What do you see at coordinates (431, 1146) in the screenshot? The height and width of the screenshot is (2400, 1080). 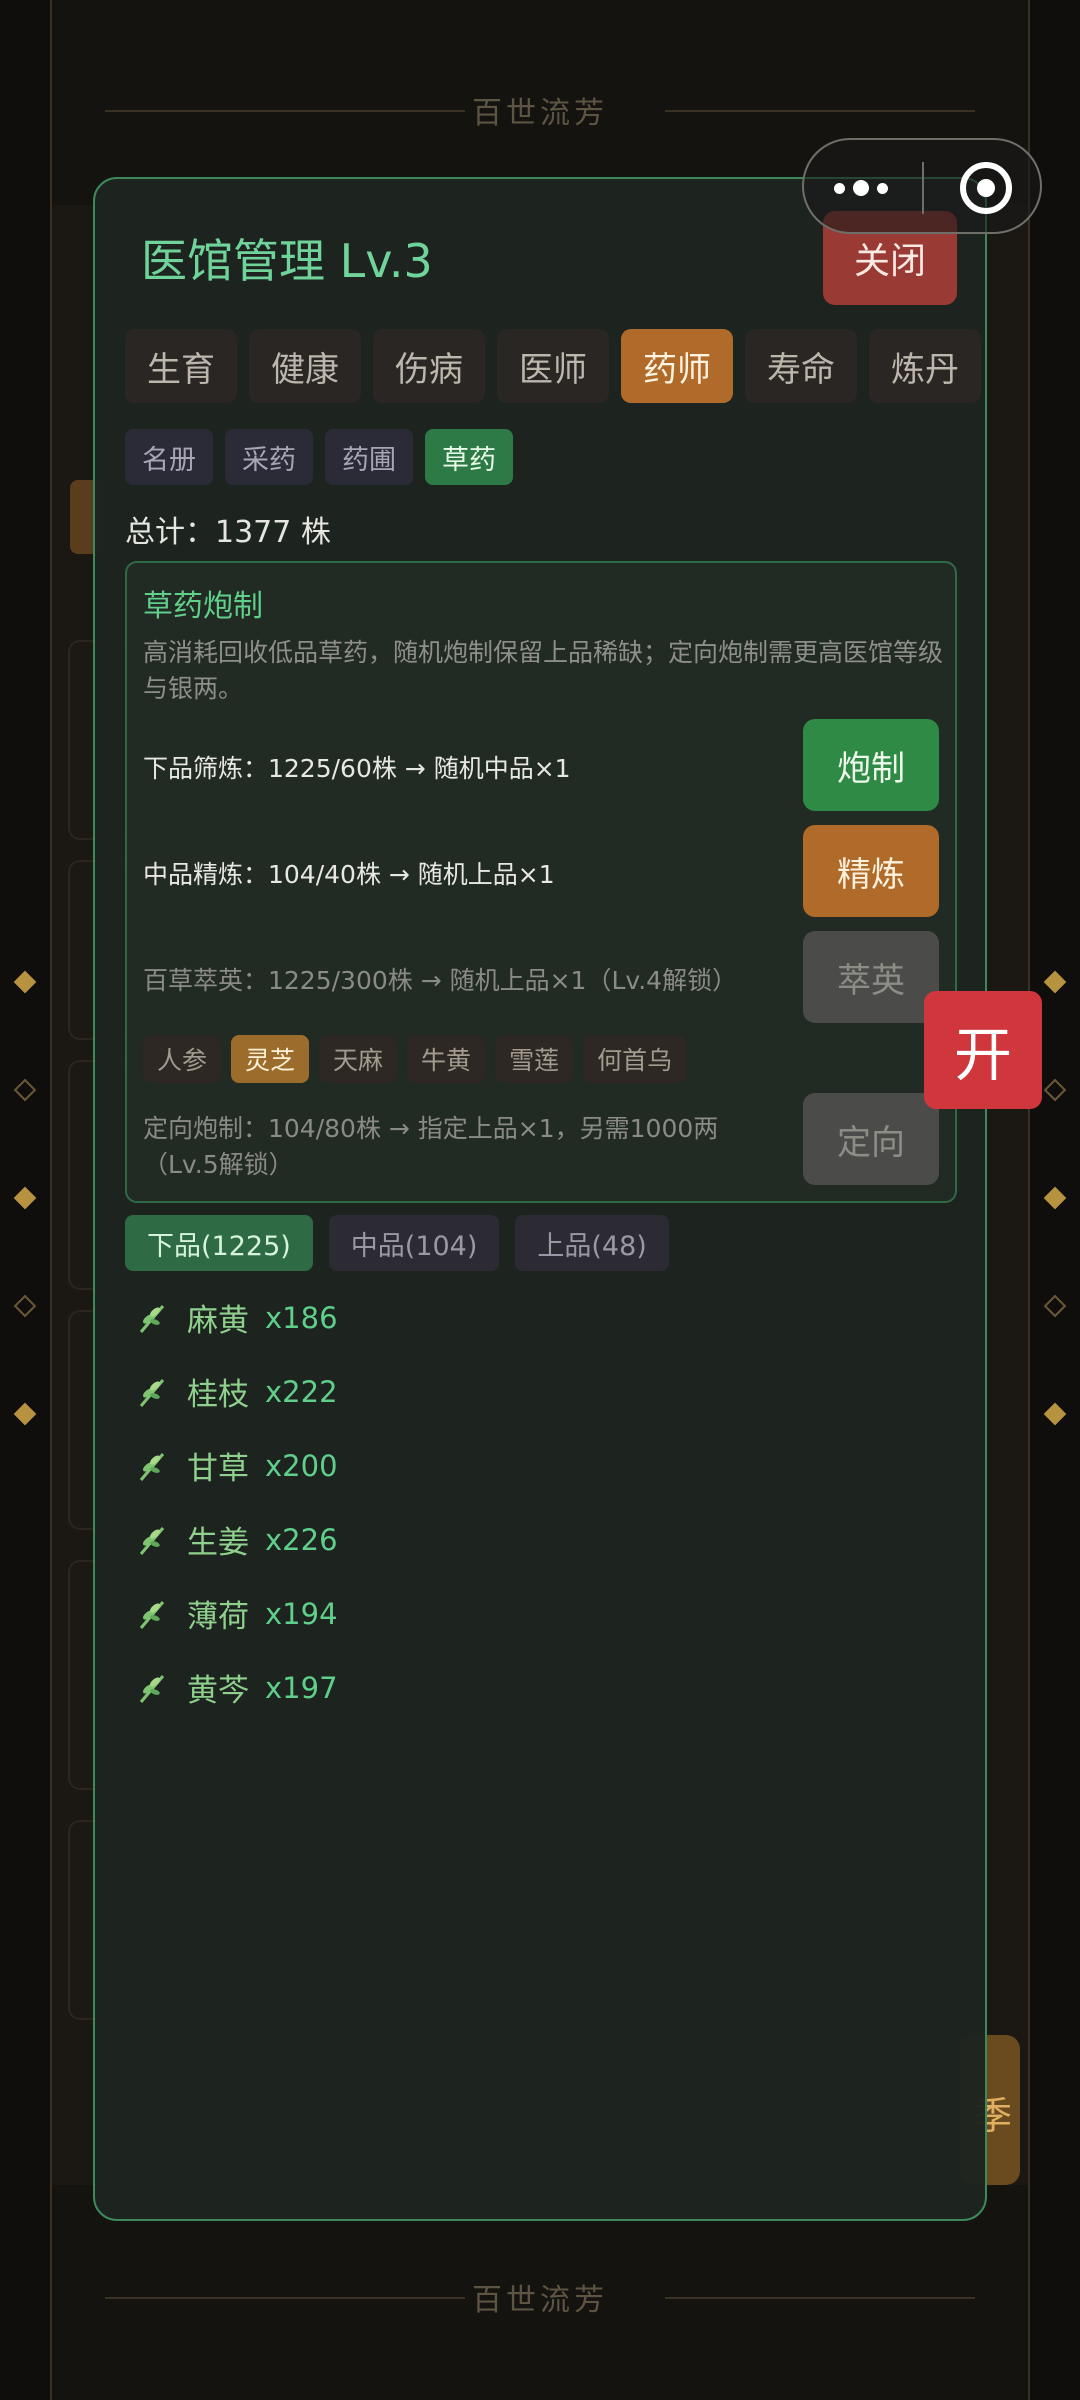 I see `directed-process-label: 定向炮制：104/80株 → 指定上品×1，另需1000两（Lv.5解锁）` at bounding box center [431, 1146].